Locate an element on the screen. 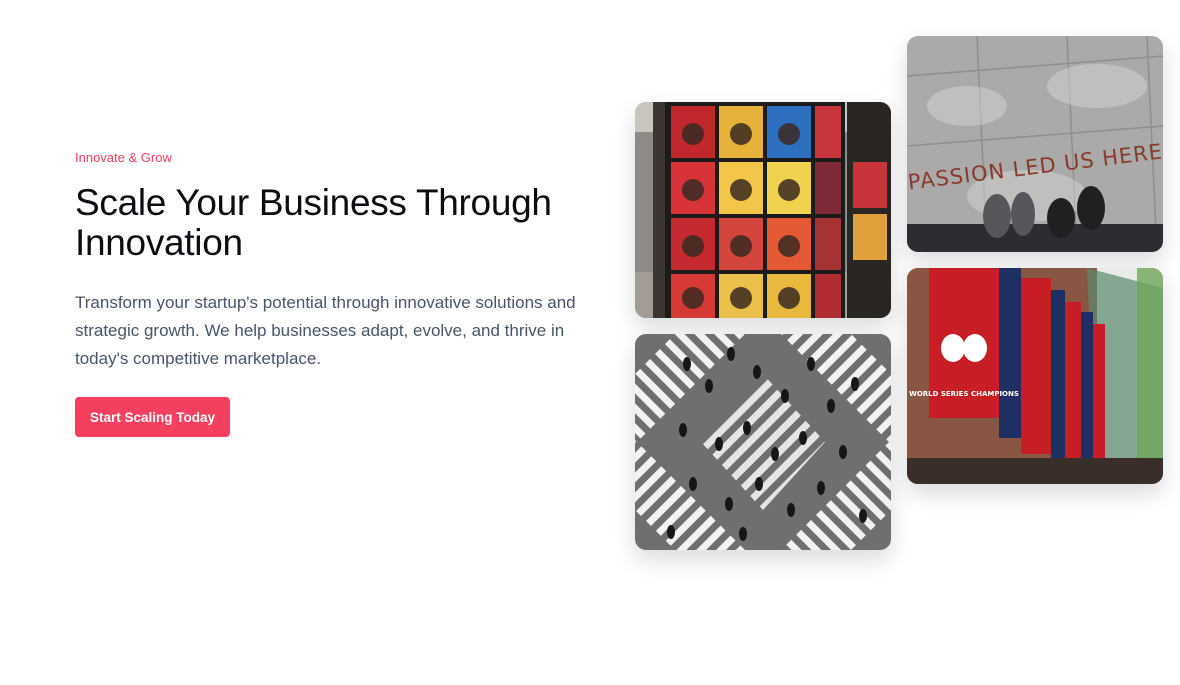 Image resolution: width=1180 pixels, height=685 pixels. crosswalk-image is located at coordinates (763, 442).